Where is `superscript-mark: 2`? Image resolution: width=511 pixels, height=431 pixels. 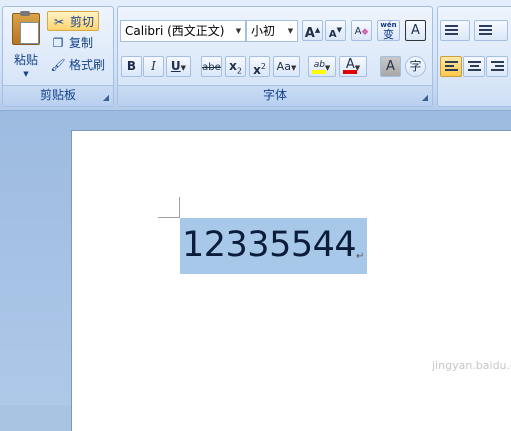
superscript-mark: 2 is located at coordinates (263, 66).